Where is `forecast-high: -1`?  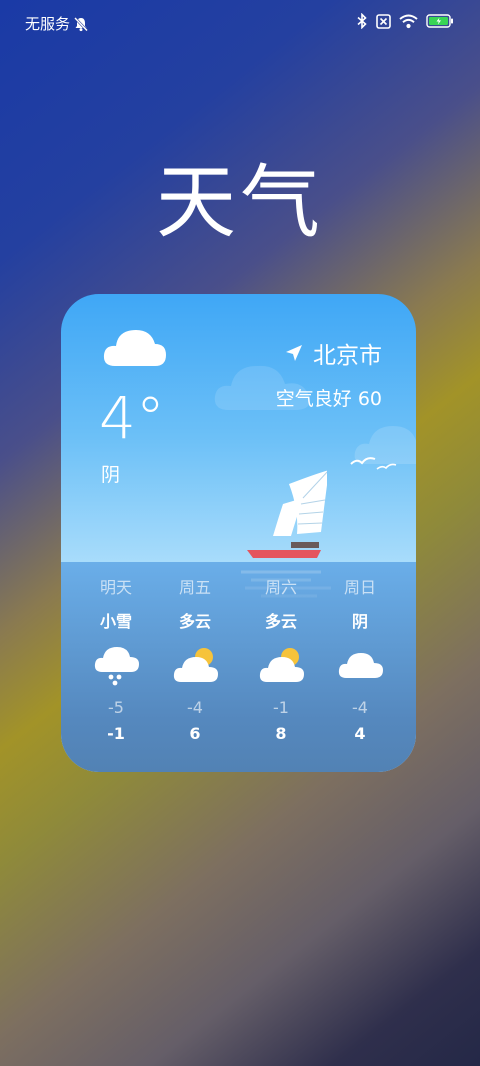 forecast-high: -1 is located at coordinates (116, 733).